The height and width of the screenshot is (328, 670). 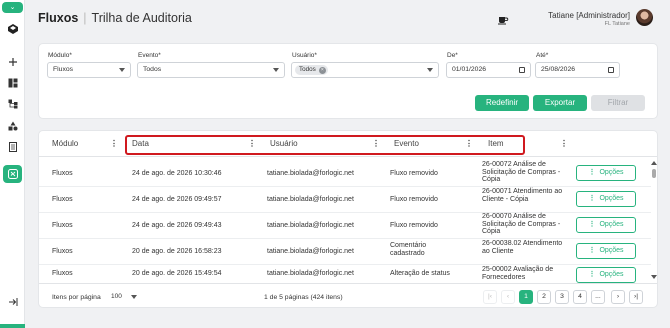 What do you see at coordinates (490, 297) in the screenshot?
I see `first-page-button: |‹` at bounding box center [490, 297].